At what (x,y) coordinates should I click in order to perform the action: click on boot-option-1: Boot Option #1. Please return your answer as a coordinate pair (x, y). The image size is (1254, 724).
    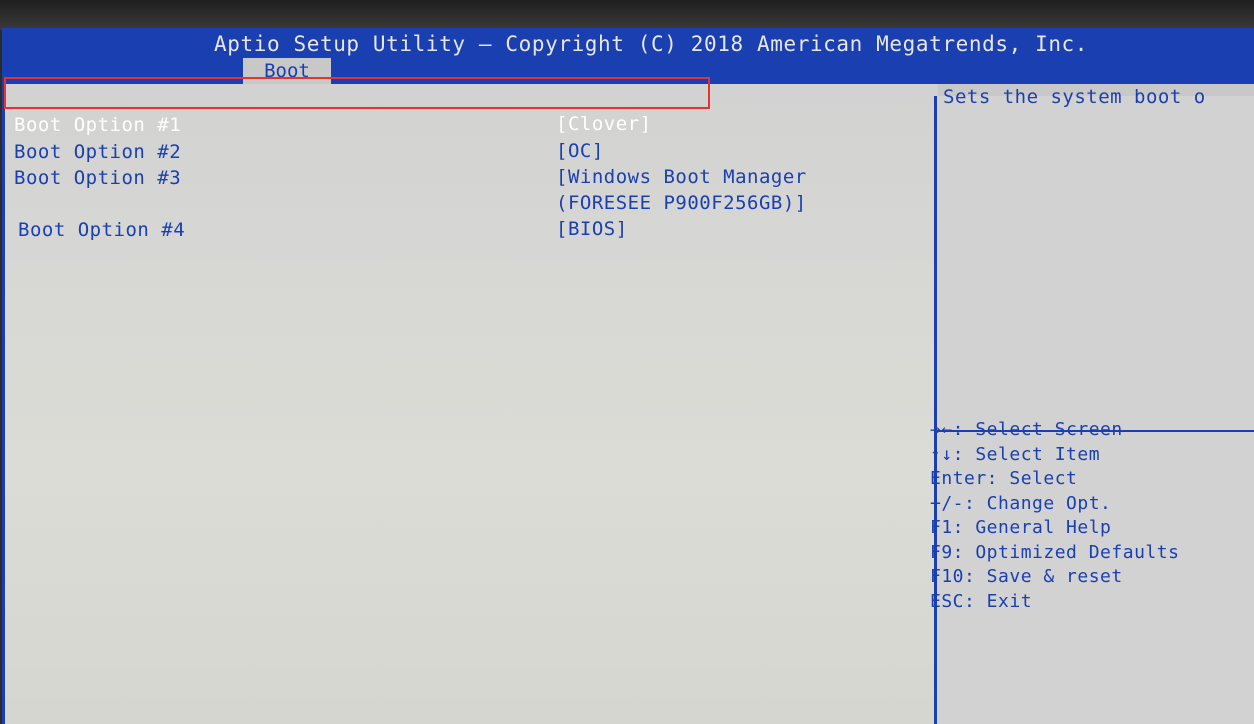
    Looking at the image, I should click on (97, 125).